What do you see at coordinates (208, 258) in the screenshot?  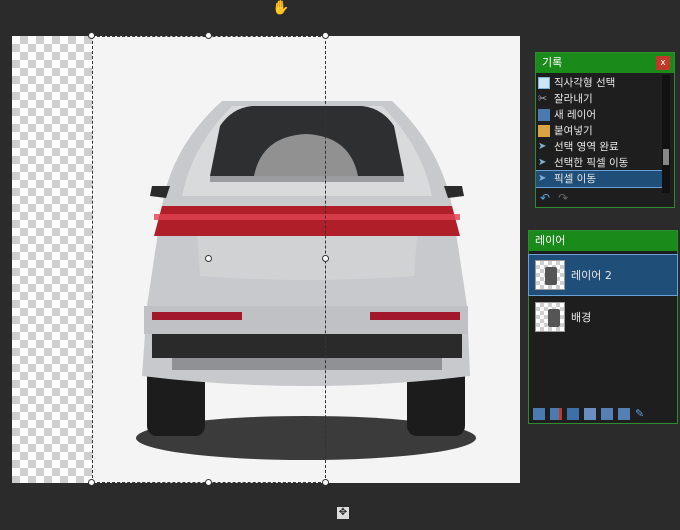 I see `rotate-handle` at bounding box center [208, 258].